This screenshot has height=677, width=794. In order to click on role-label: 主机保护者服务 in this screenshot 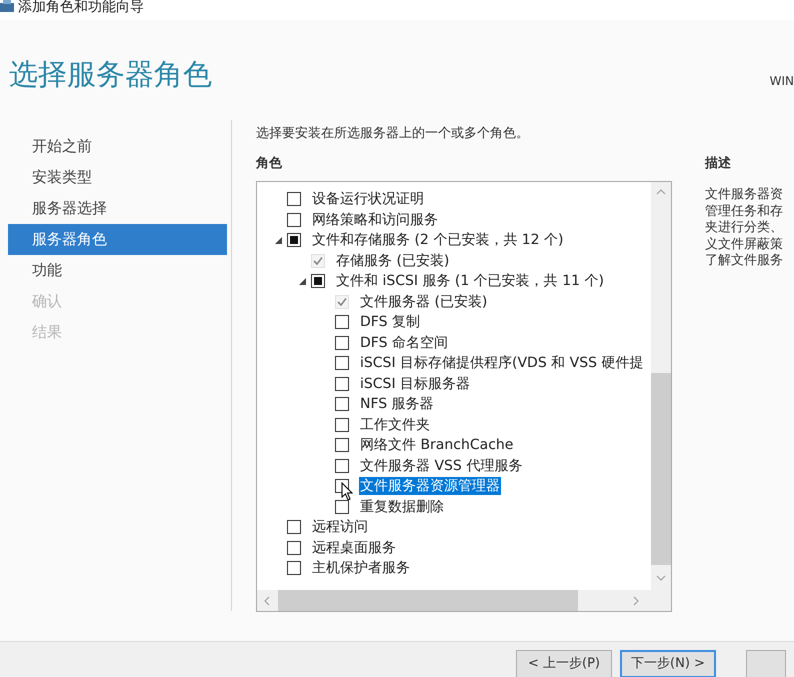, I will do `click(361, 568)`.